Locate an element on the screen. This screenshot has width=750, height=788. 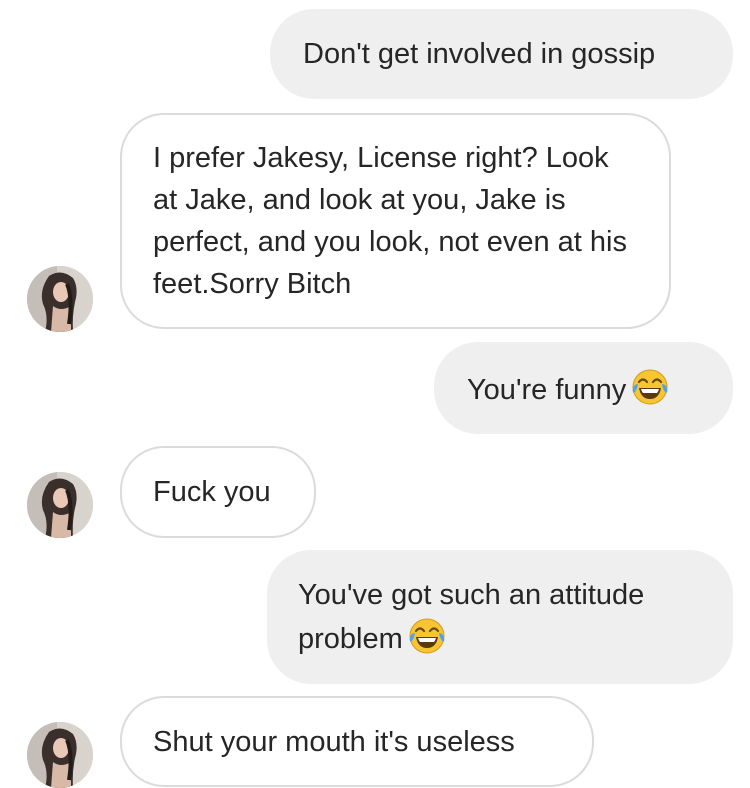
message-incoming: Fuck you is located at coordinates (218, 492).